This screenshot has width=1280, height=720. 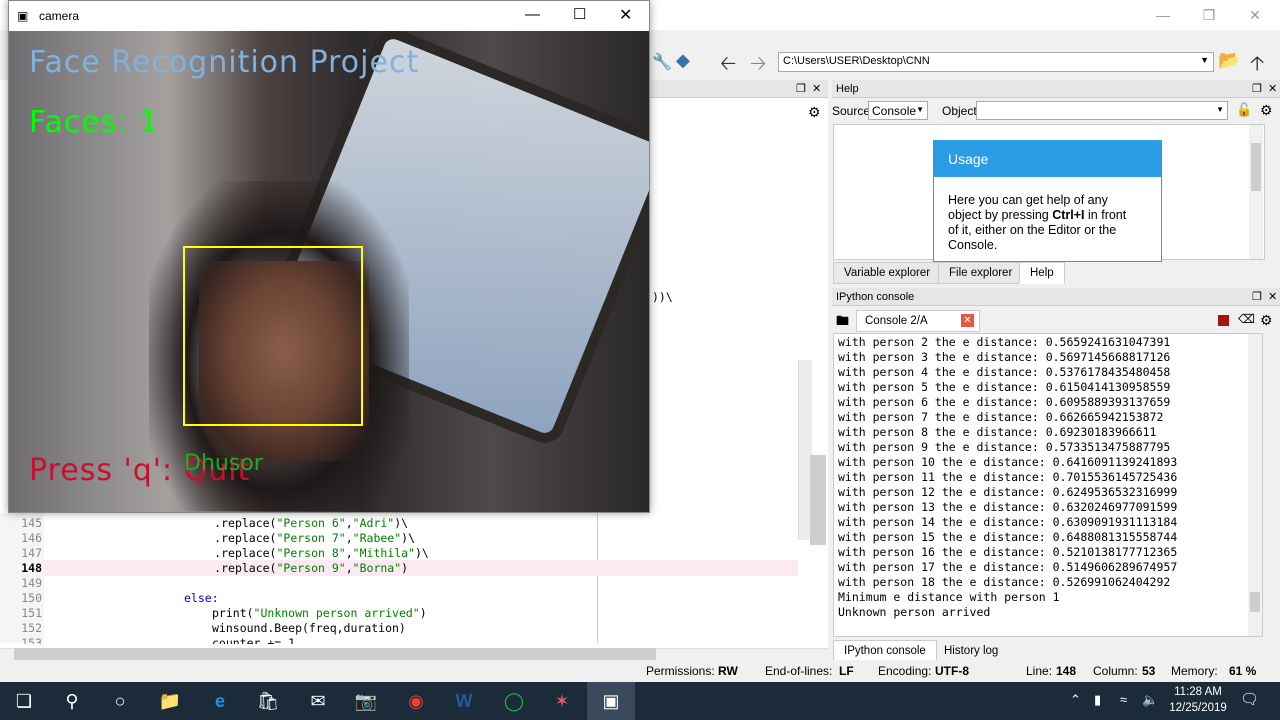 I want to click on chevron-down-icon: ▼, so click(x=1204, y=60).